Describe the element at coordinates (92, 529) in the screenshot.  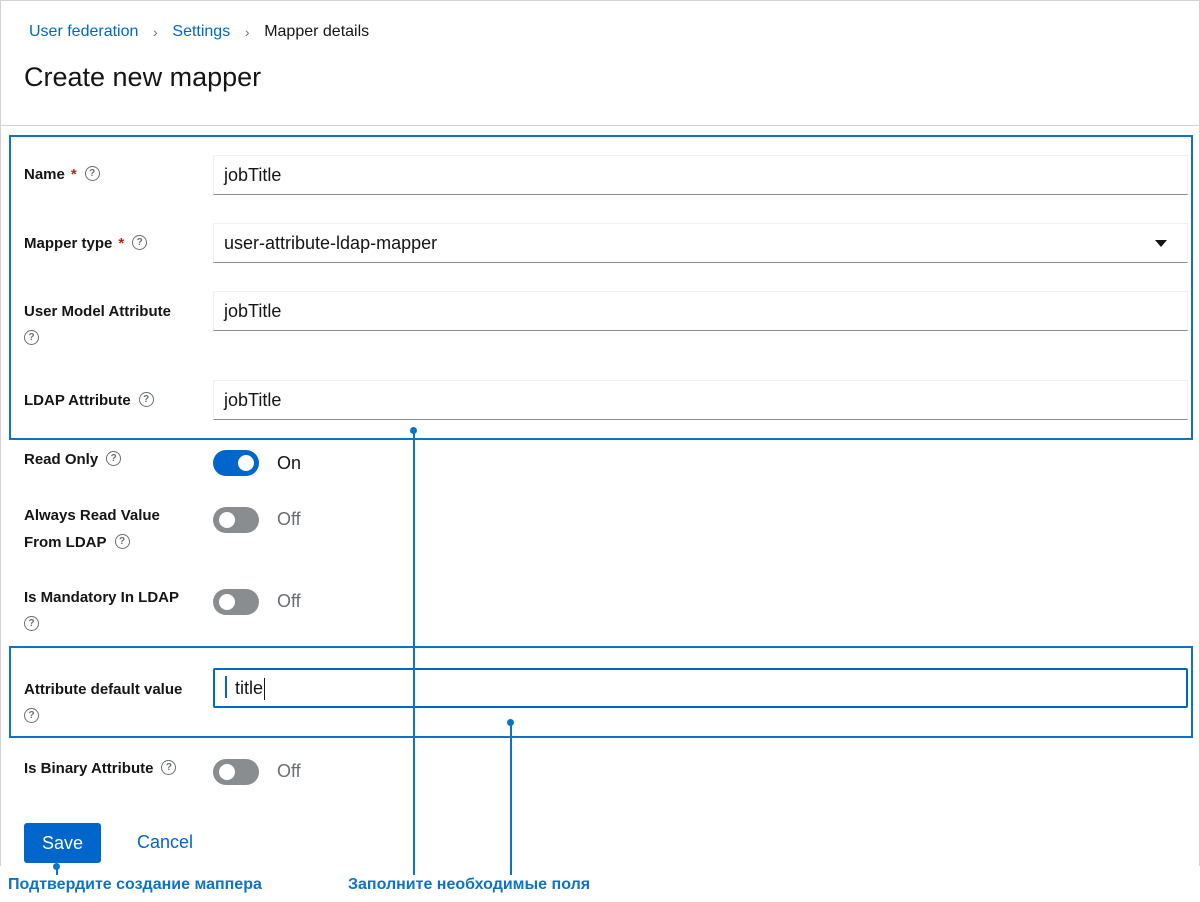
I see `always-read-value-label: Always Read Value From LDAP?` at that location.